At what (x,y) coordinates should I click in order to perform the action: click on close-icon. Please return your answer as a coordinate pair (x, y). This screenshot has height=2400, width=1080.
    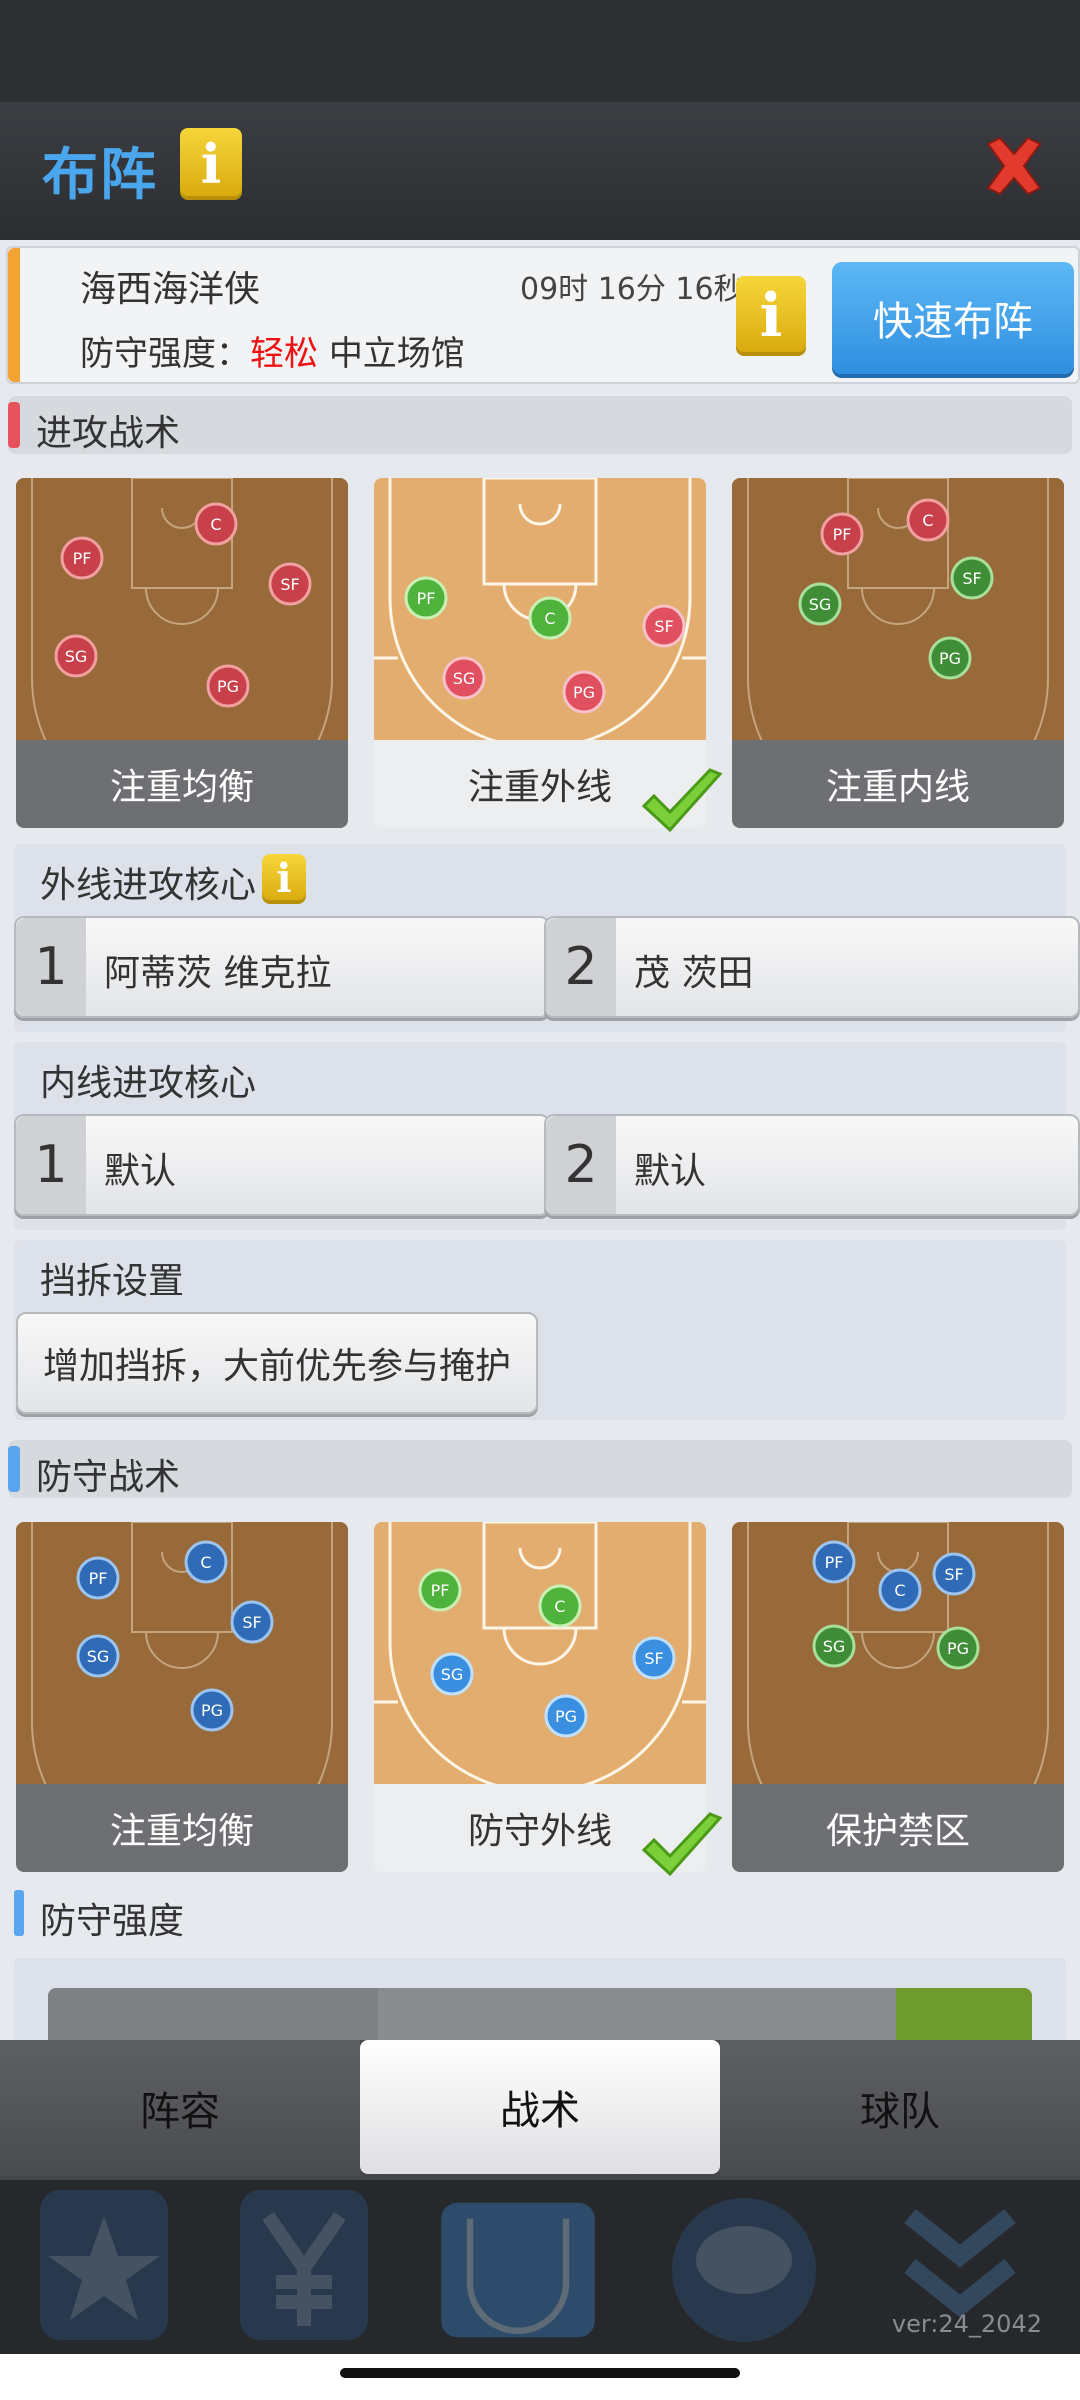
    Looking at the image, I should click on (1014, 166).